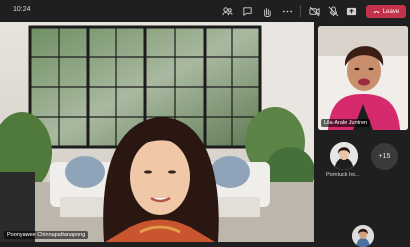 The width and height of the screenshot is (410, 247). What do you see at coordinates (376, 12) in the screenshot?
I see `phone-hangup-icon` at bounding box center [376, 12].